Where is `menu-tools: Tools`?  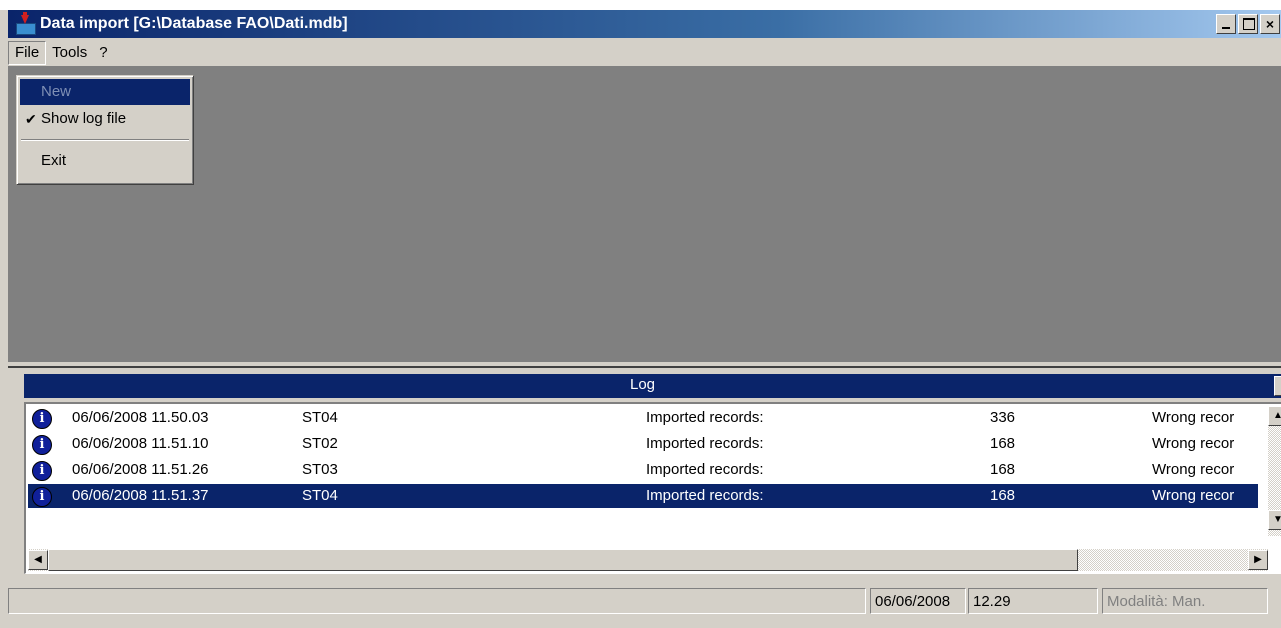 menu-tools: Tools is located at coordinates (69, 53).